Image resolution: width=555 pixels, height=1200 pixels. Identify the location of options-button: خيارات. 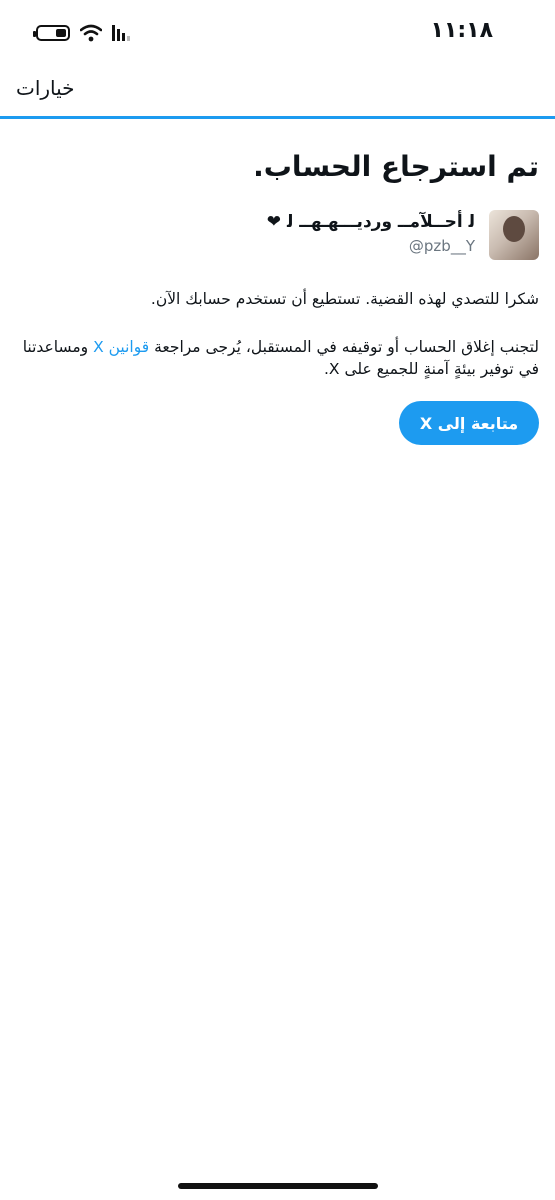
(45, 88).